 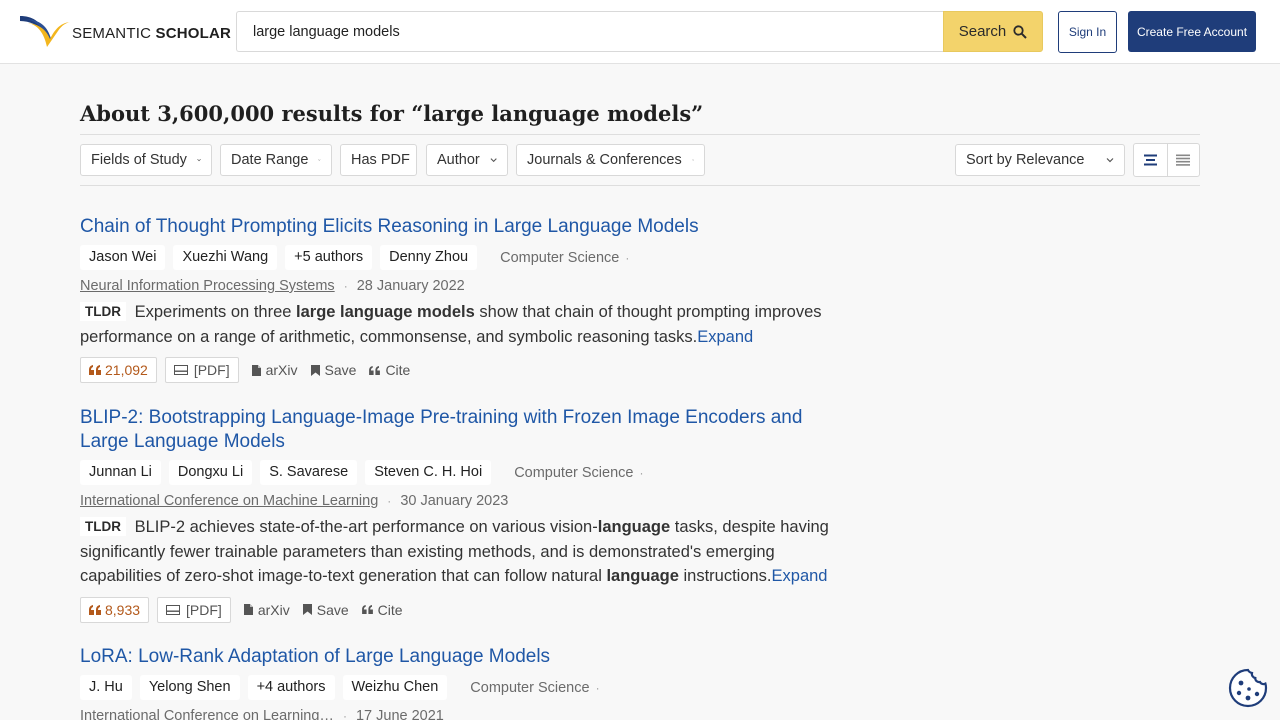 What do you see at coordinates (189, 687) in the screenshot?
I see `author-chip: Yelong Shen` at bounding box center [189, 687].